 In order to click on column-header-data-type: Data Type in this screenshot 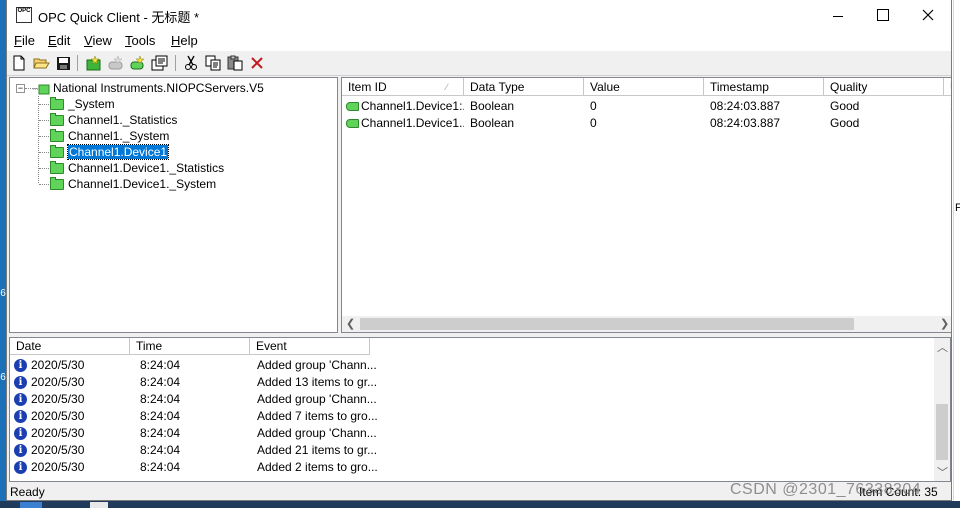, I will do `click(524, 87)`.